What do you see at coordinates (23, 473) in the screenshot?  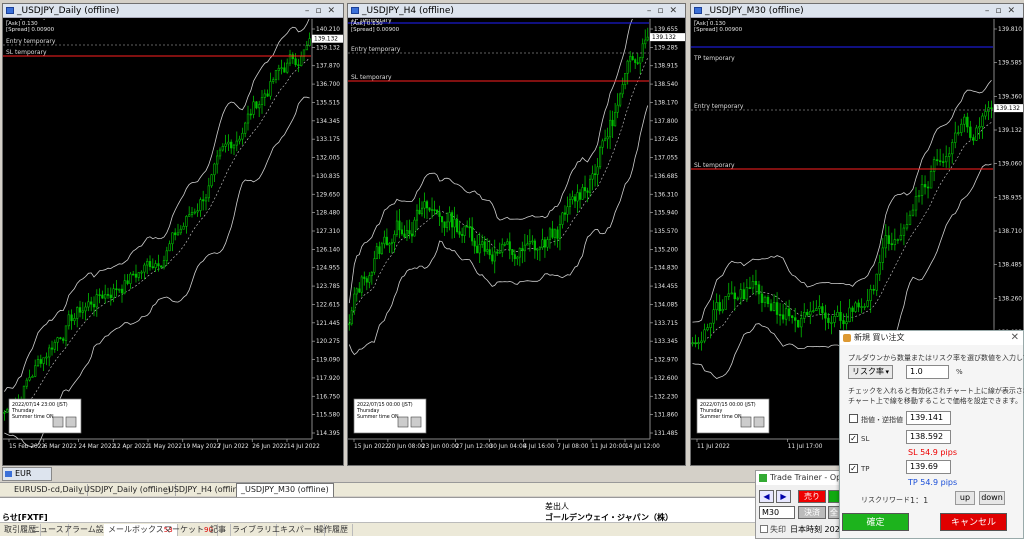 I see `eur-window-title: EUR` at bounding box center [23, 473].